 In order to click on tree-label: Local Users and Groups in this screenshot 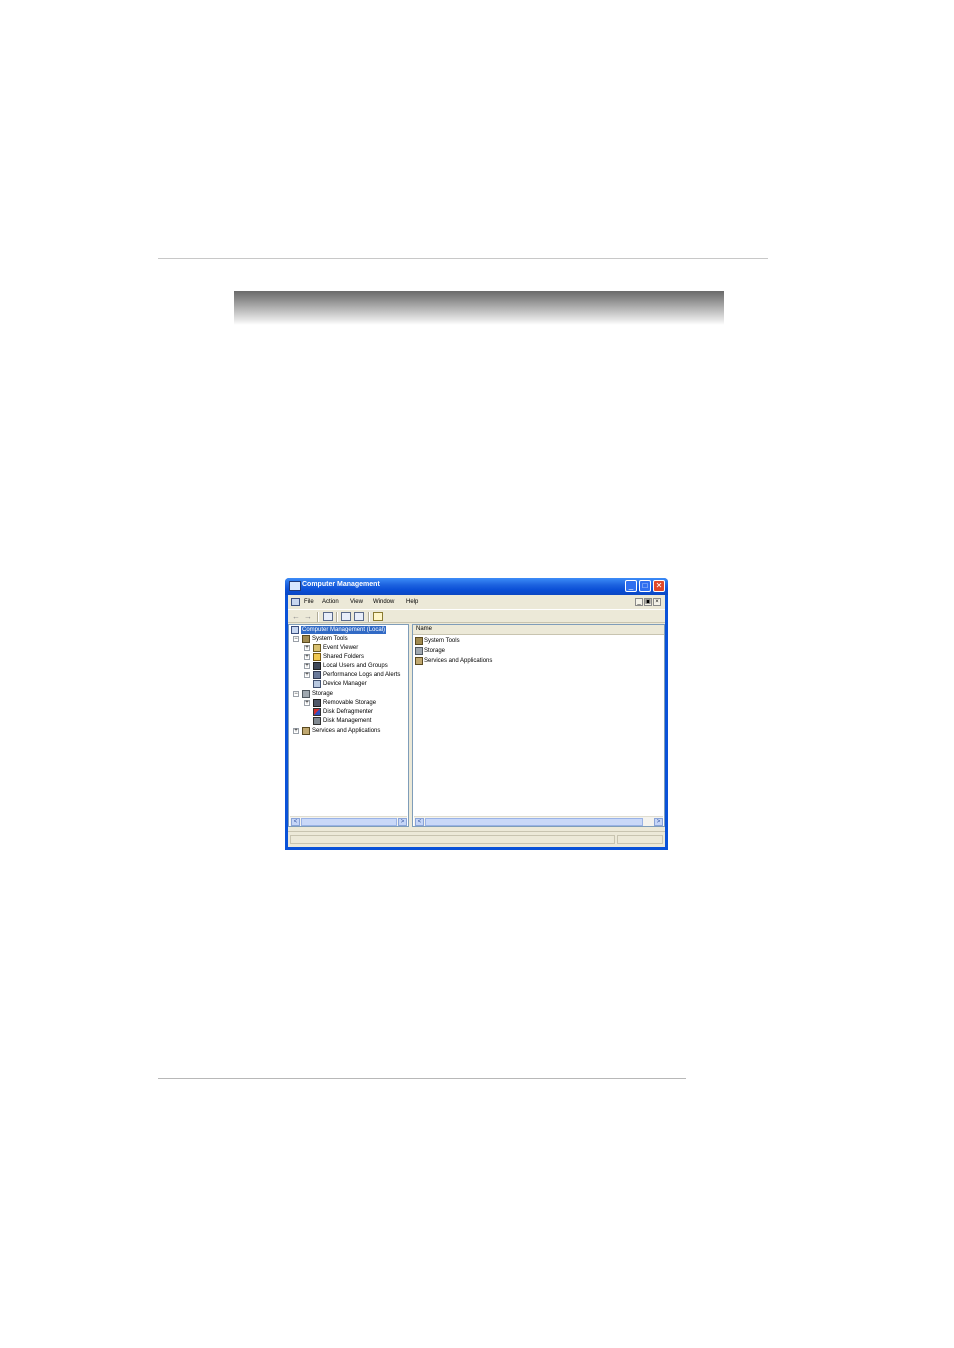, I will do `click(355, 666)`.